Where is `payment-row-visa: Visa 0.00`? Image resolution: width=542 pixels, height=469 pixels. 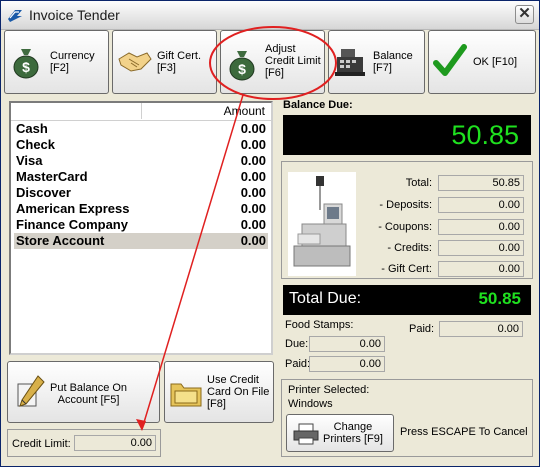
payment-row-visa: Visa 0.00 is located at coordinates (141, 161).